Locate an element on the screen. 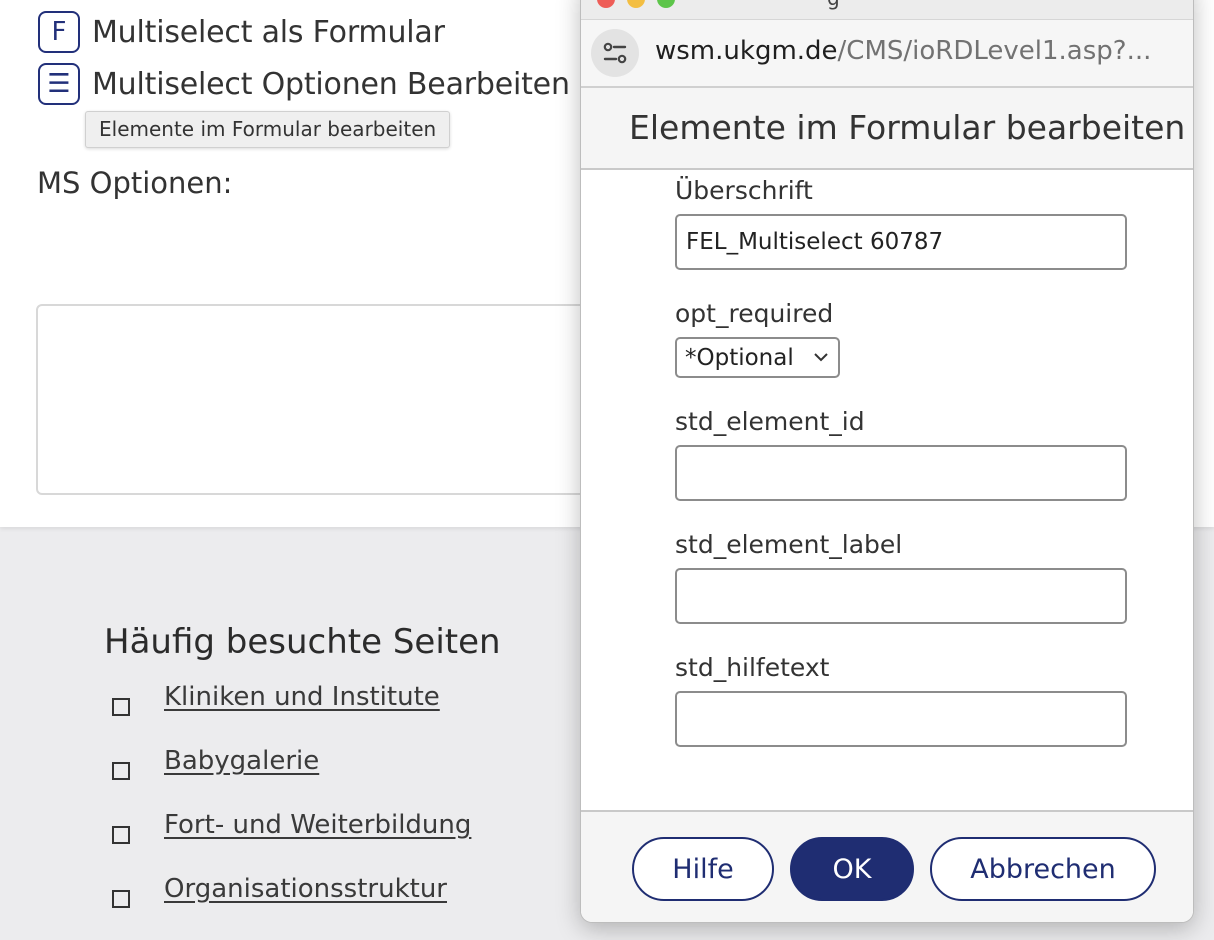  required-select-value: *Optional is located at coordinates (739, 357).